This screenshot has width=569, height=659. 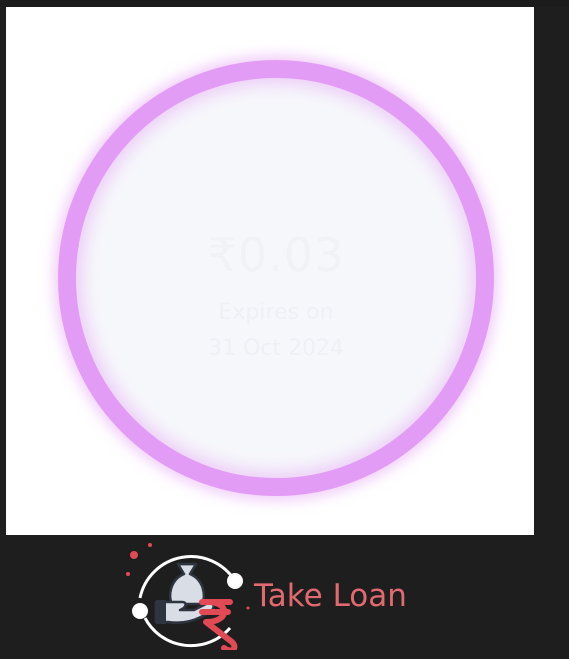 What do you see at coordinates (330, 596) in the screenshot?
I see `take-loan-label: Take Loan` at bounding box center [330, 596].